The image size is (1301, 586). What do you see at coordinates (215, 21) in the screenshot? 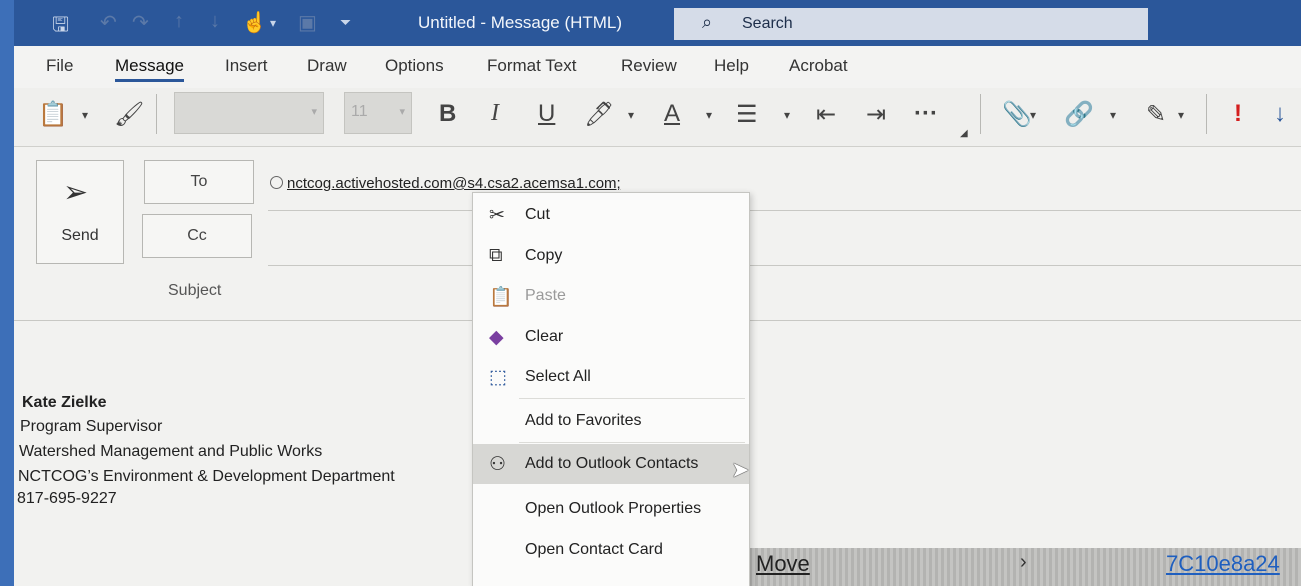
I see `down-icon: ↓` at bounding box center [215, 21].